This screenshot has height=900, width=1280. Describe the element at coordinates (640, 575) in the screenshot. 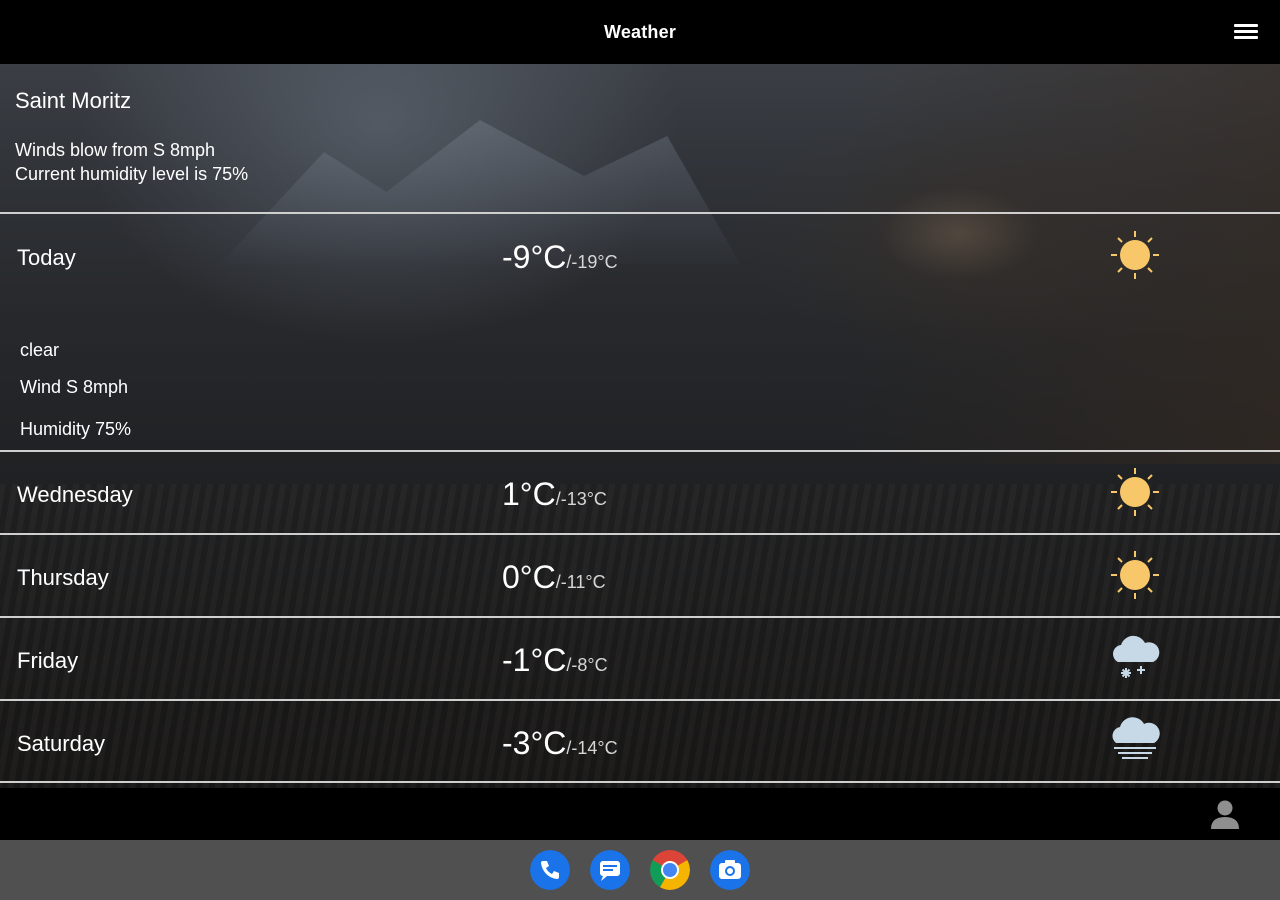

I see `forecast-row: Thursday 0°C/-11°C` at that location.